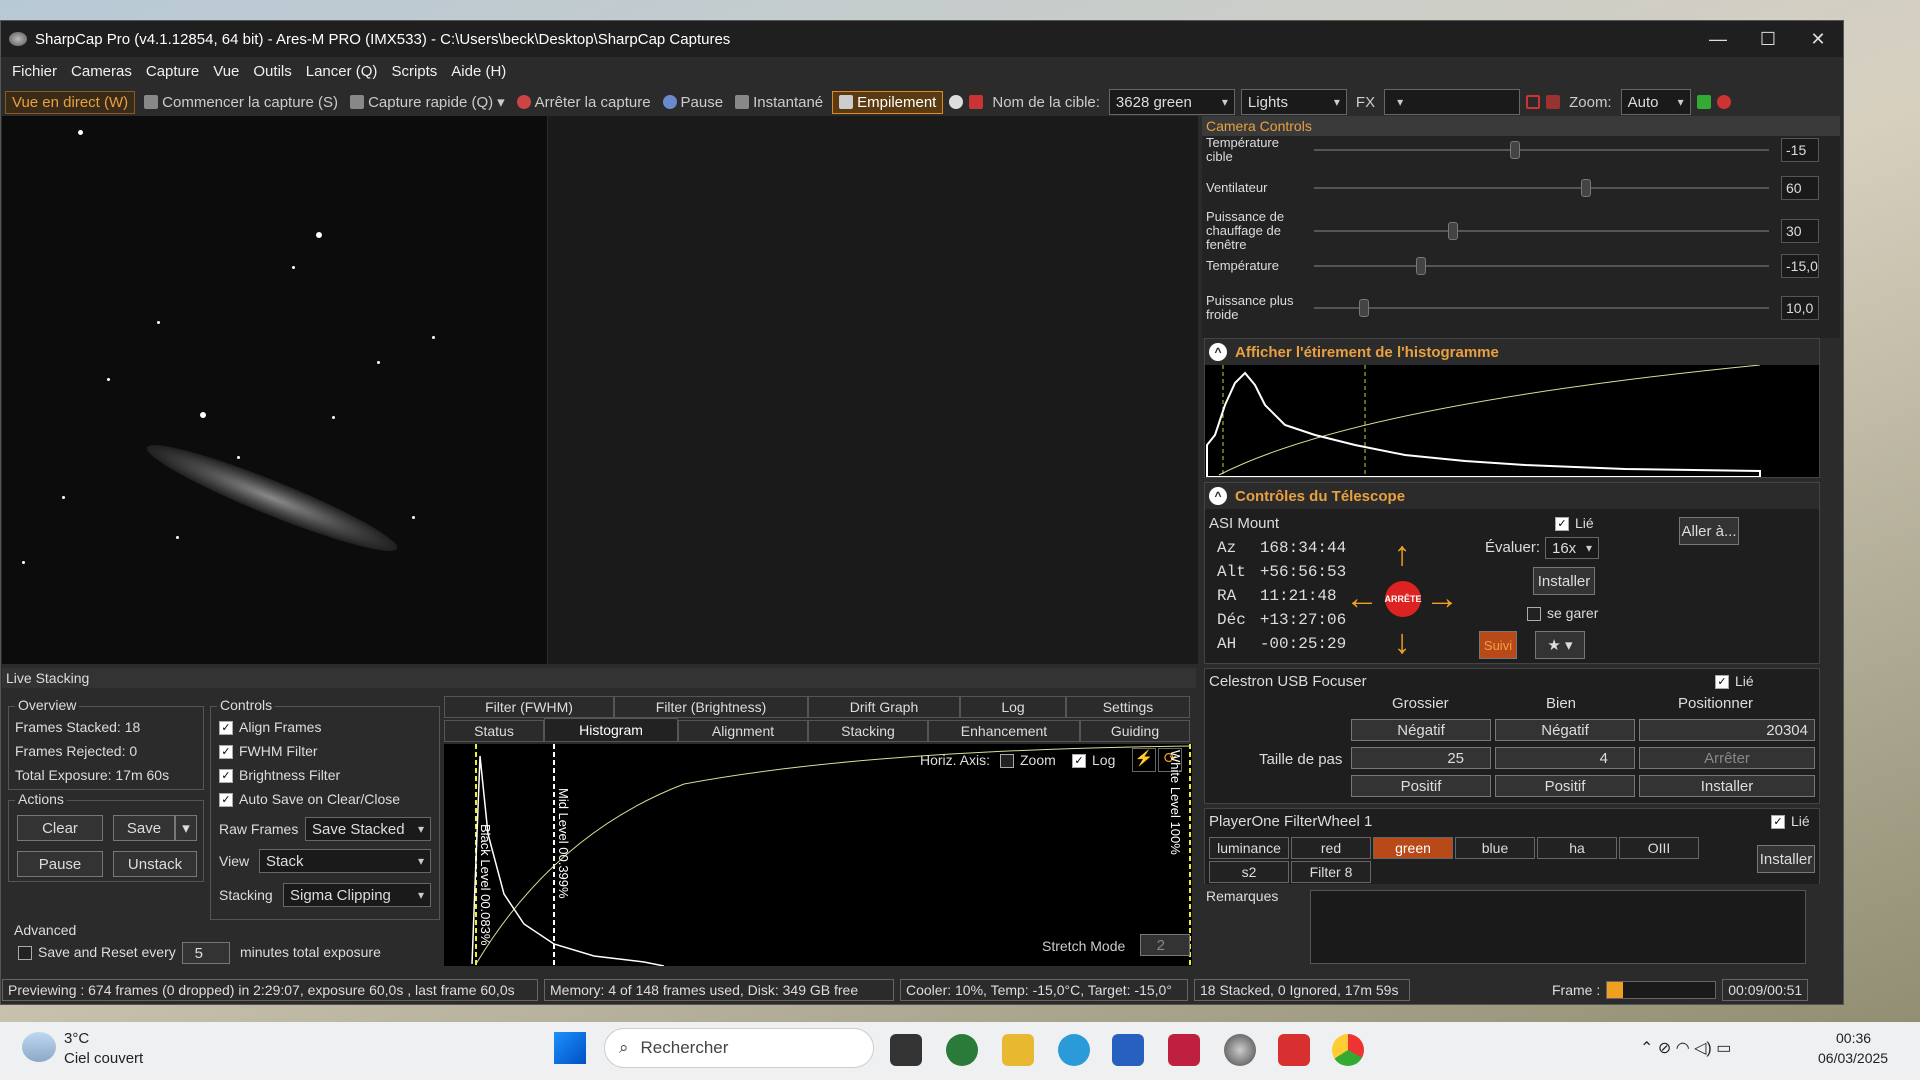 The height and width of the screenshot is (1080, 1920). What do you see at coordinates (101, 71) in the screenshot?
I see `menu-cameras: Cameras` at bounding box center [101, 71].